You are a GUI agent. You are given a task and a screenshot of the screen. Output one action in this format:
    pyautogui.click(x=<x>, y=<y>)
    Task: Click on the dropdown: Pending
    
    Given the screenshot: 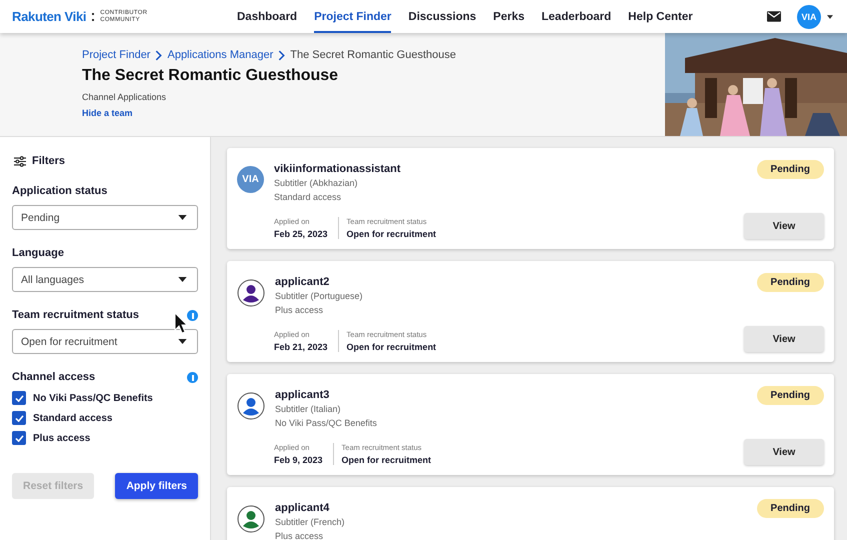 What is the action you would take?
    pyautogui.click(x=105, y=217)
    